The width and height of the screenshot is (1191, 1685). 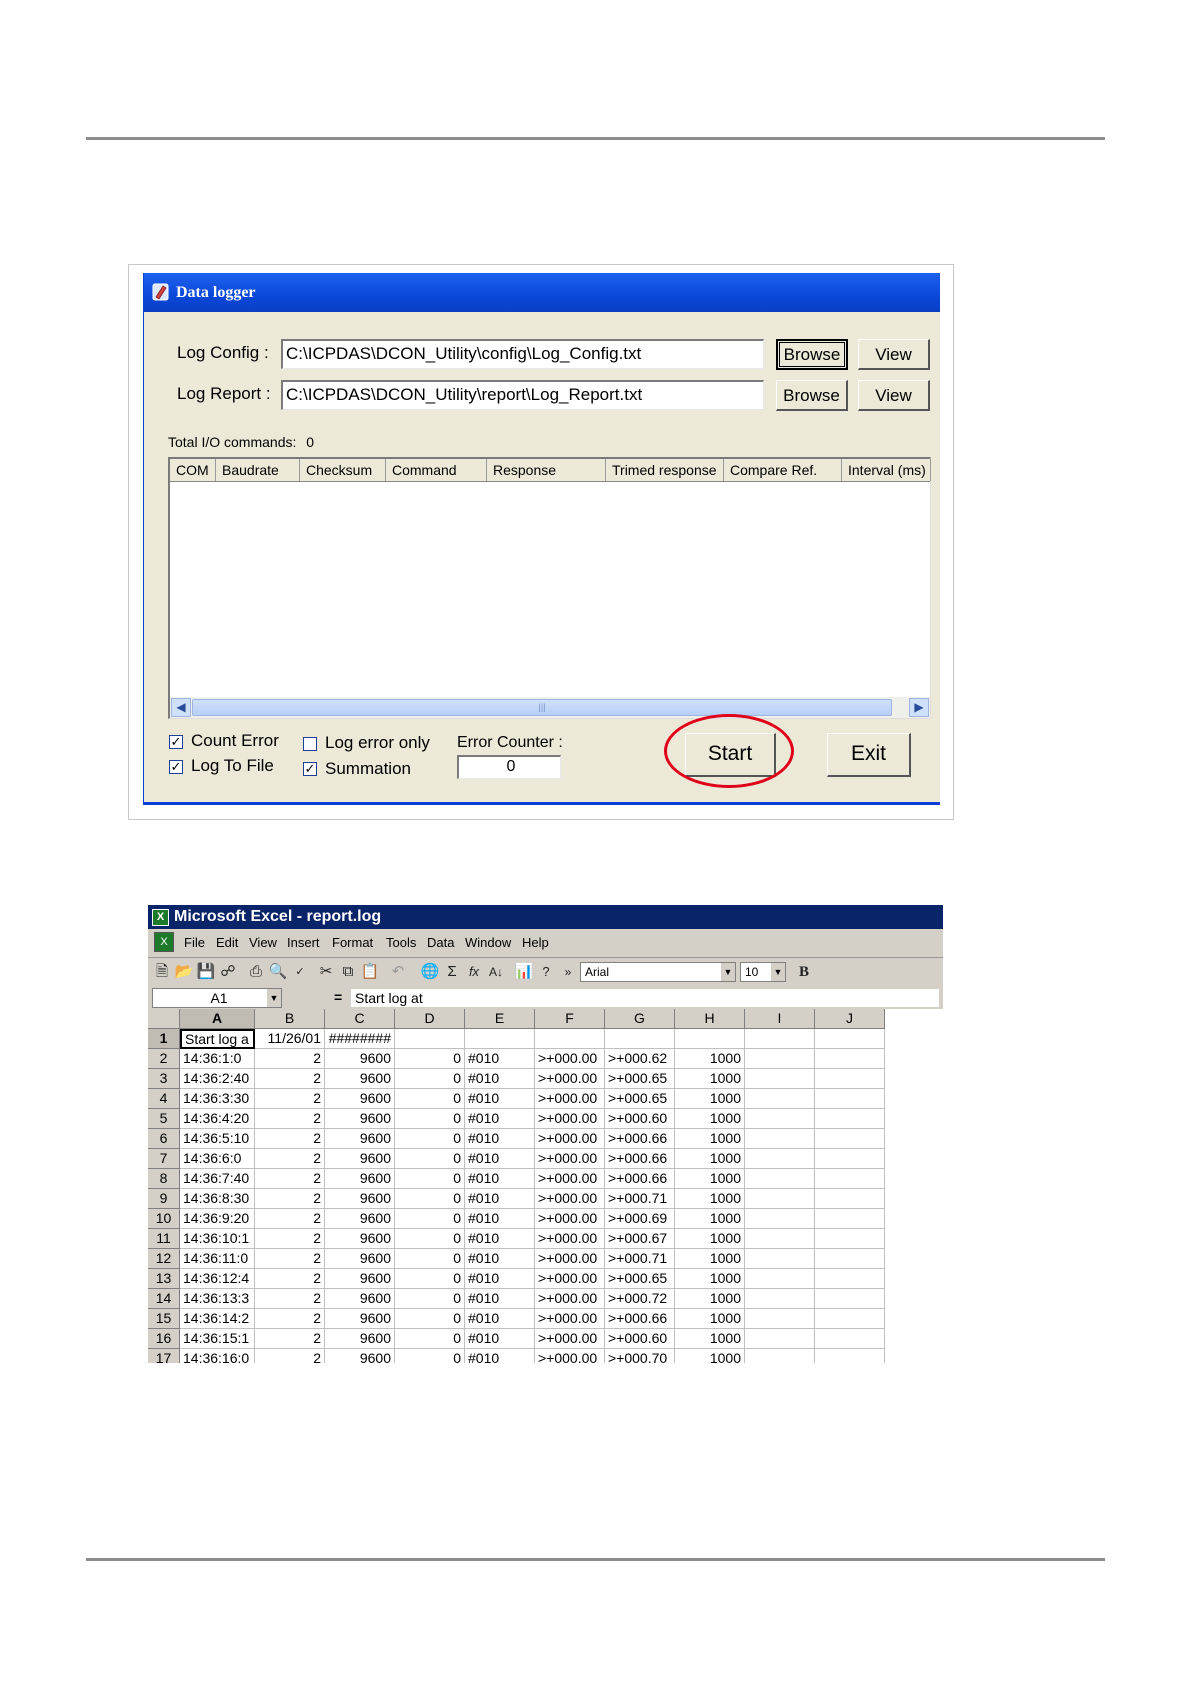 What do you see at coordinates (778, 972) in the screenshot?
I see `font-size-dropdown-icon: ▼` at bounding box center [778, 972].